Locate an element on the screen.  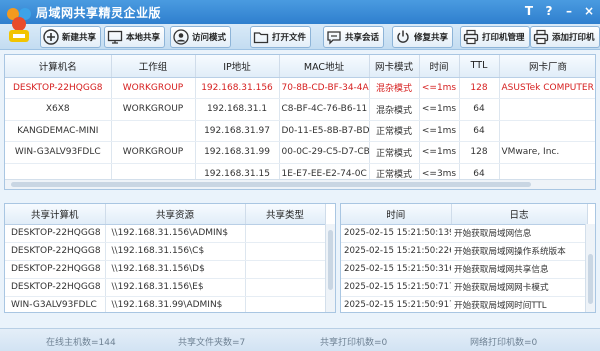
share-row: DESKTOP-22HQGG8 \\192.168.31.156\E$ is located at coordinates (165, 287).